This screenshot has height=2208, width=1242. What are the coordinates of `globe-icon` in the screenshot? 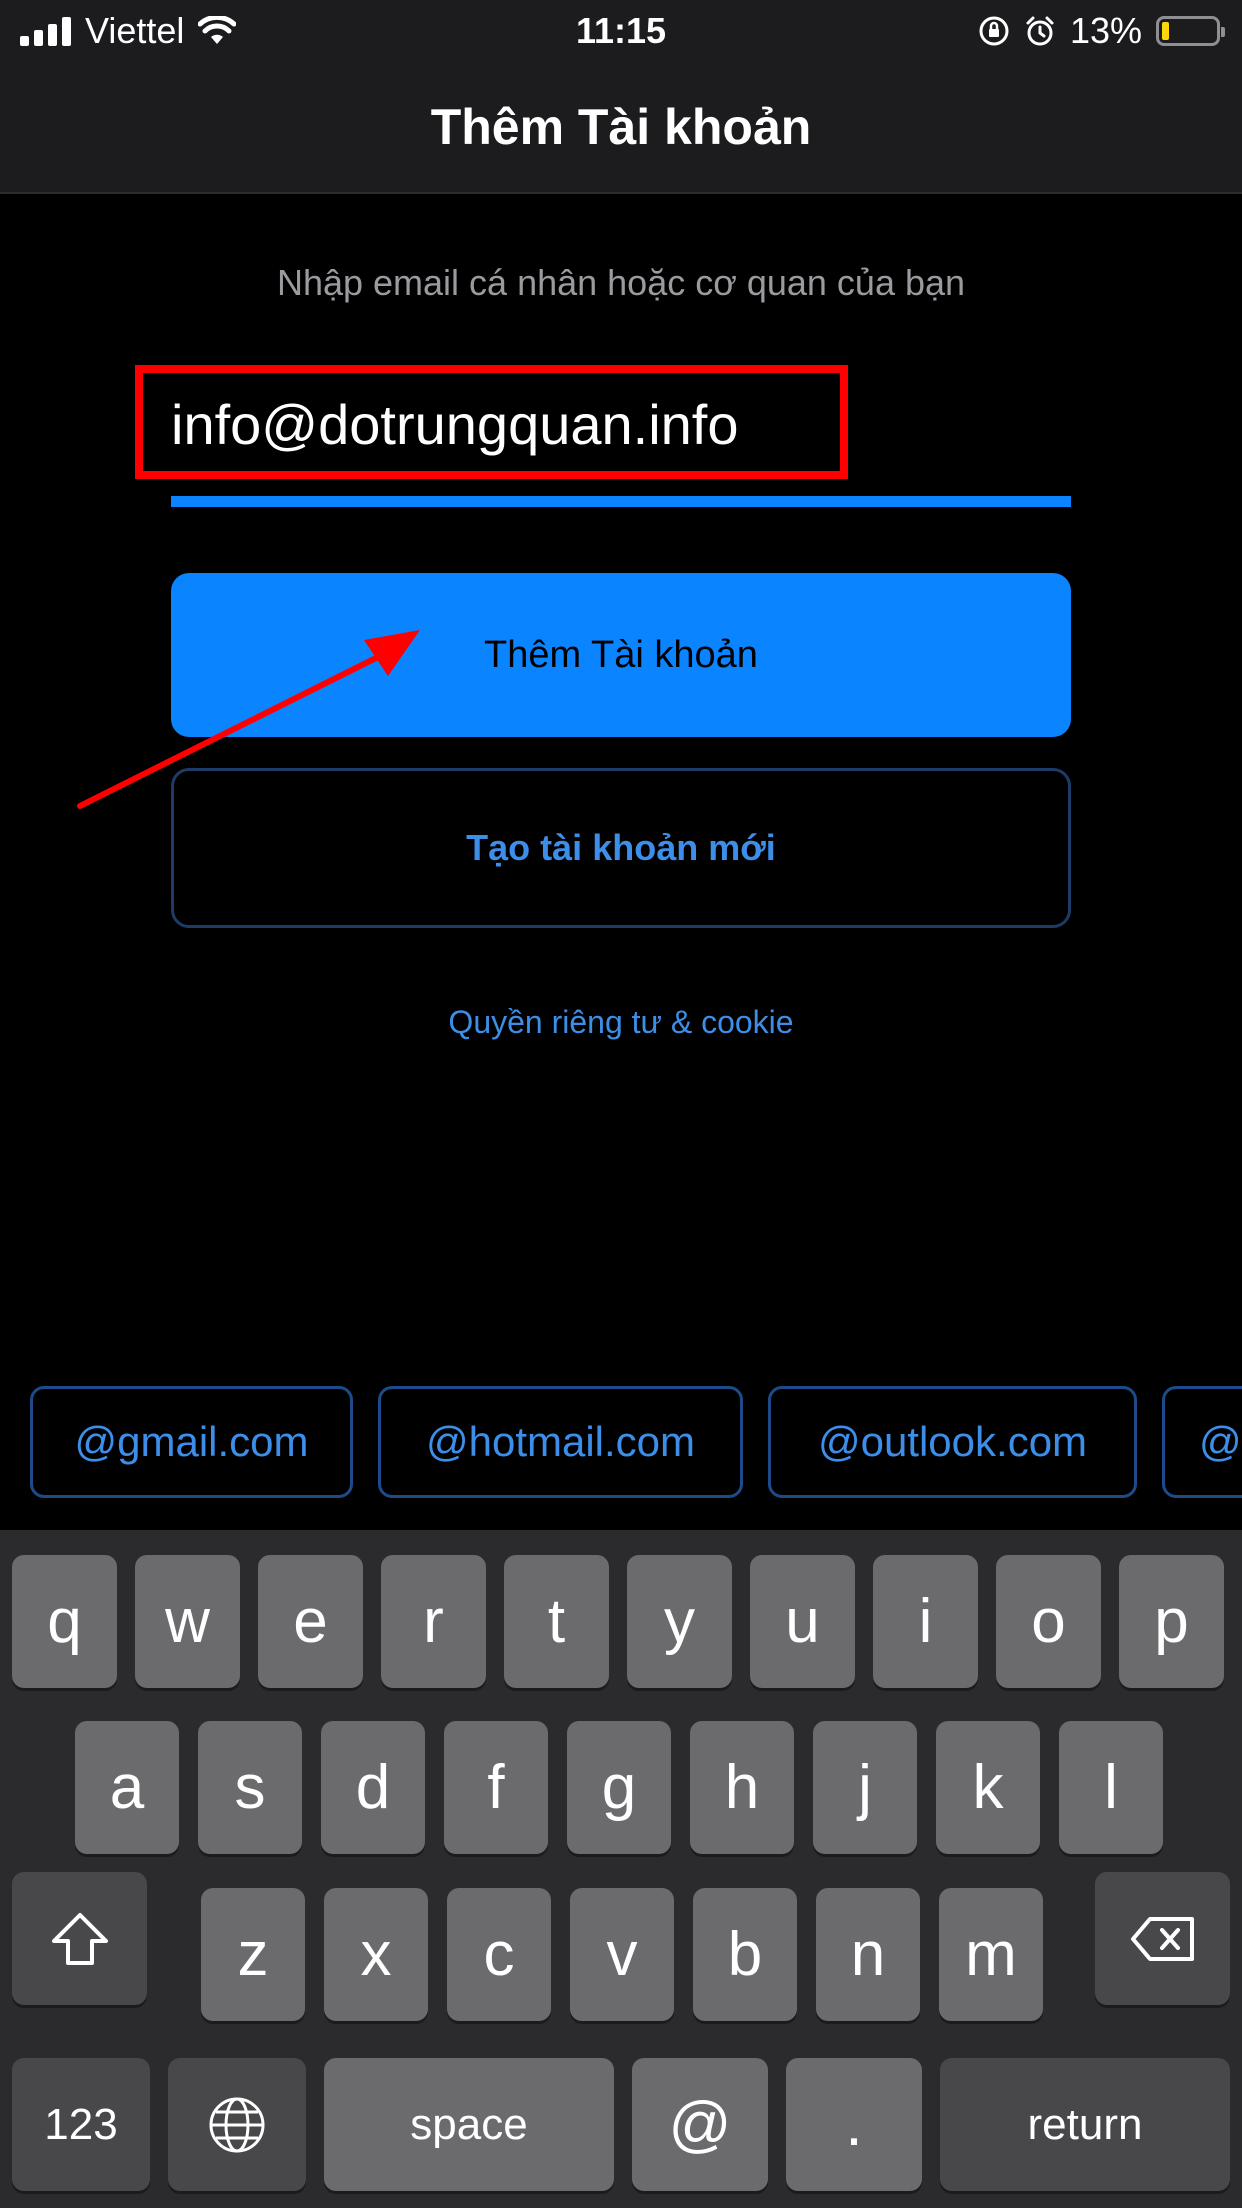 It's located at (237, 2124).